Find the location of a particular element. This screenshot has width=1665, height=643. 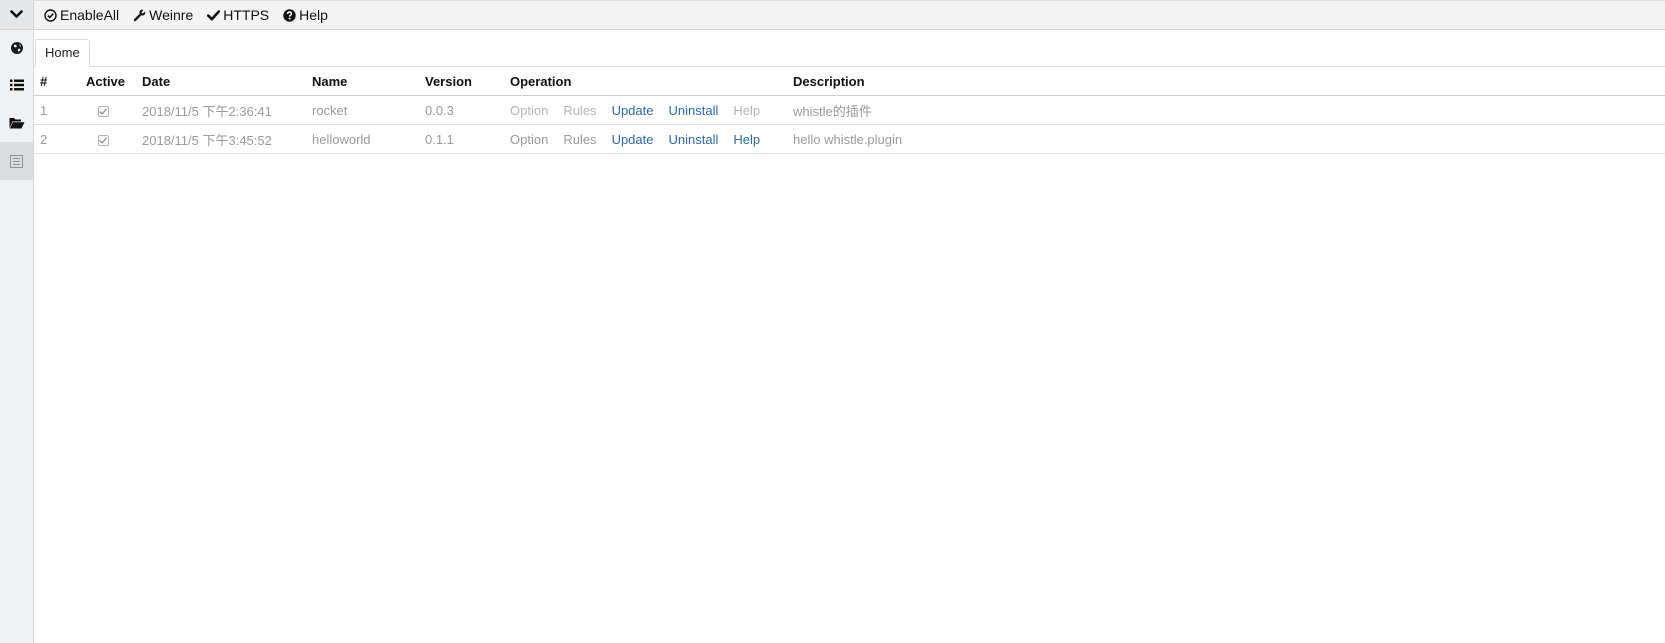

column-header-name: Name is located at coordinates (368, 81).